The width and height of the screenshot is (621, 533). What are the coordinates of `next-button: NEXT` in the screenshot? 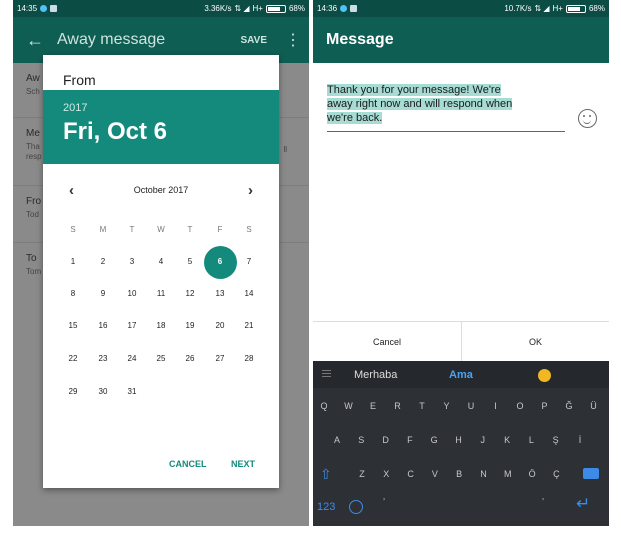 It's located at (243, 464).